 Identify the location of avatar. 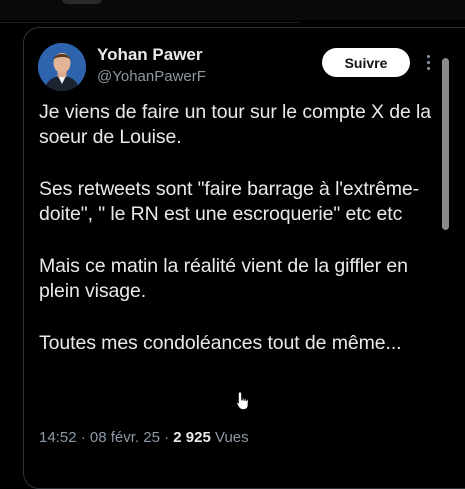
(62, 67).